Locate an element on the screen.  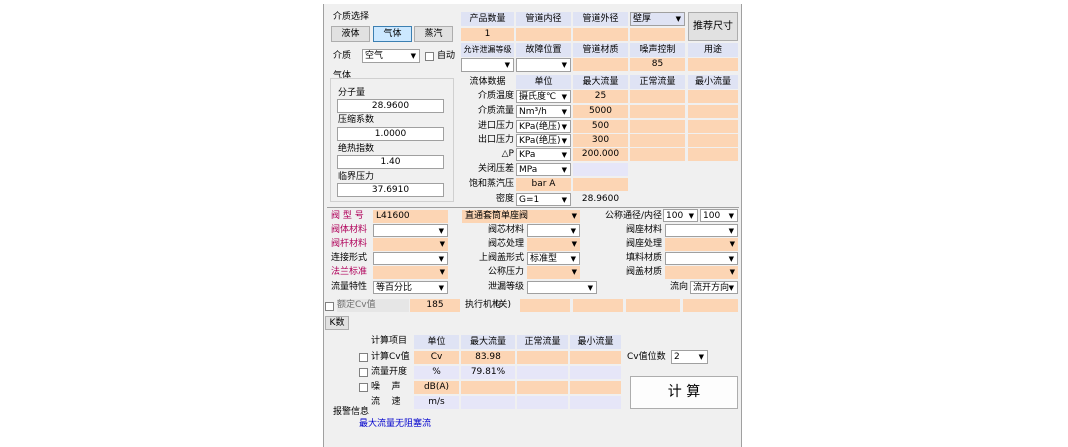
dp-unit: KPa is located at coordinates (527, 155).